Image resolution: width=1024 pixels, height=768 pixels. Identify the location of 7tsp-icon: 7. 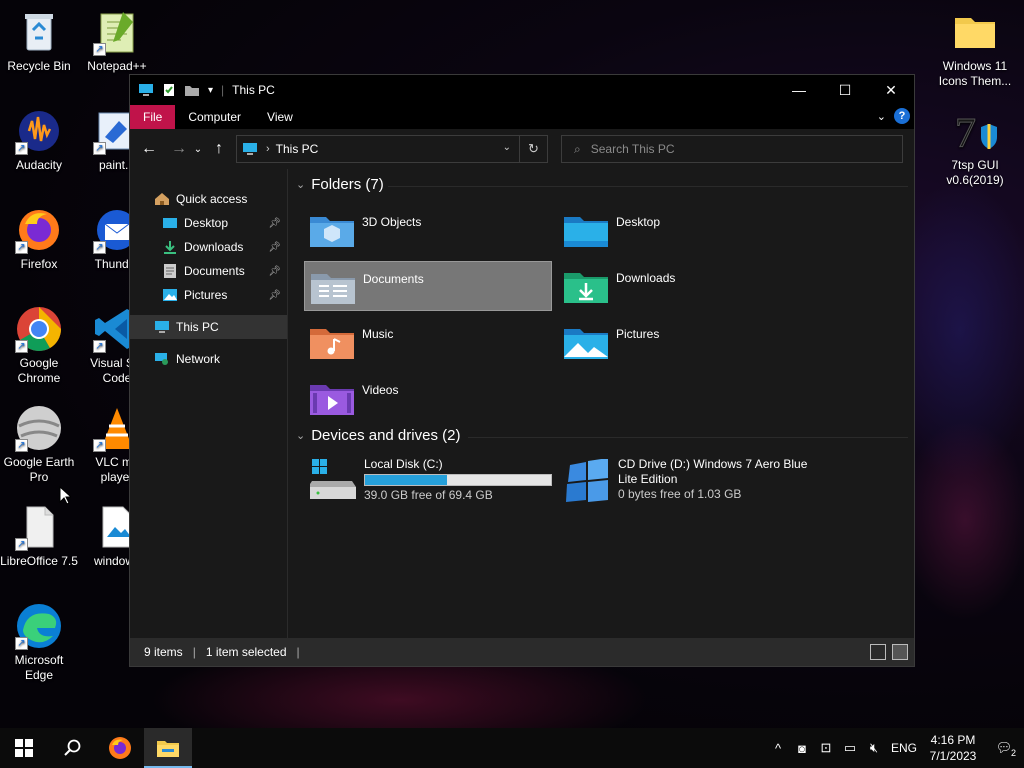
(975, 132).